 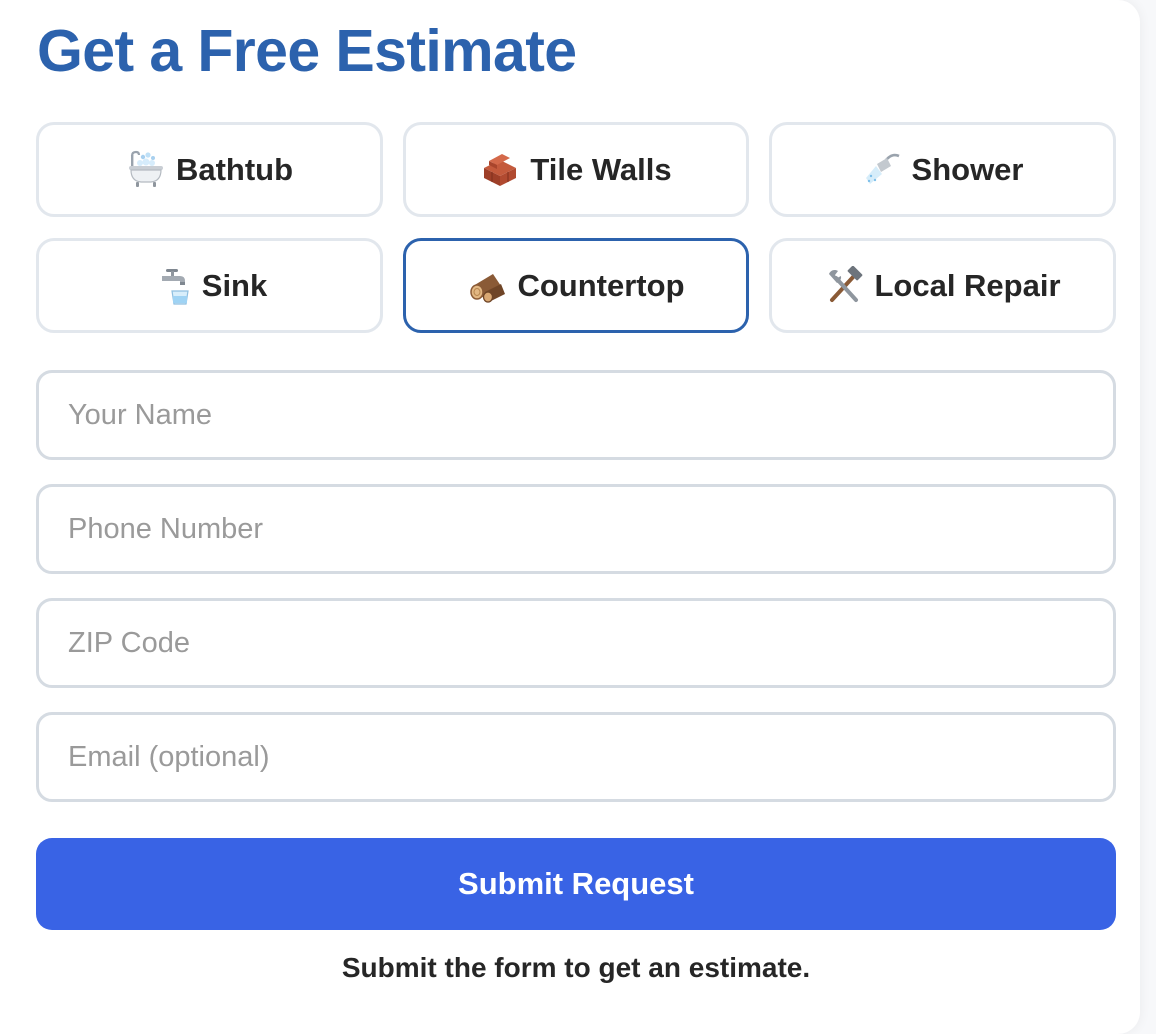 I want to click on shower-icon, so click(x=882, y=170).